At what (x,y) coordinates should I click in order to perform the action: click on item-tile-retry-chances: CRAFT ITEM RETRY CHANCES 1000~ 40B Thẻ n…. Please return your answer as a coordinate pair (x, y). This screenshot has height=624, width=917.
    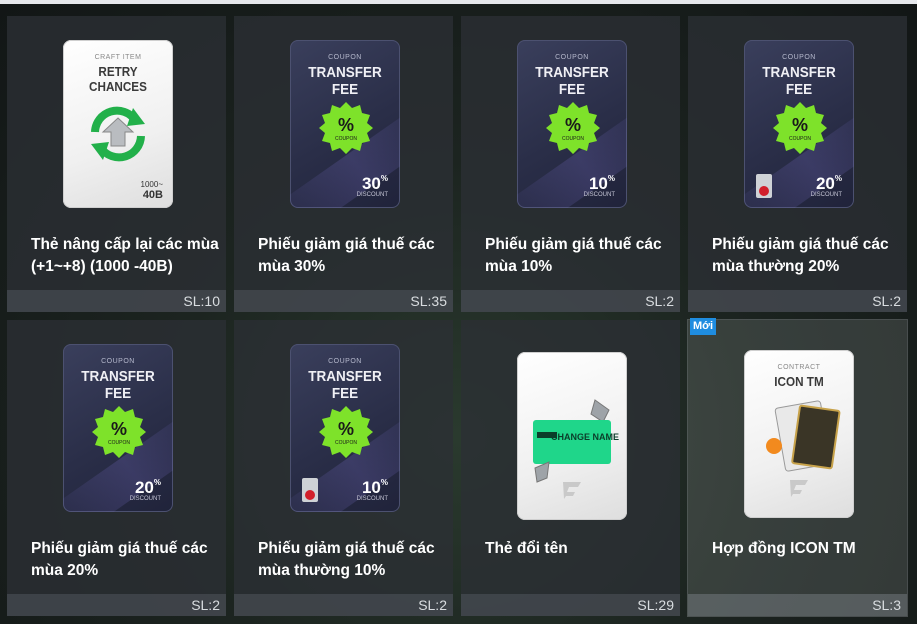
    Looking at the image, I should click on (116, 164).